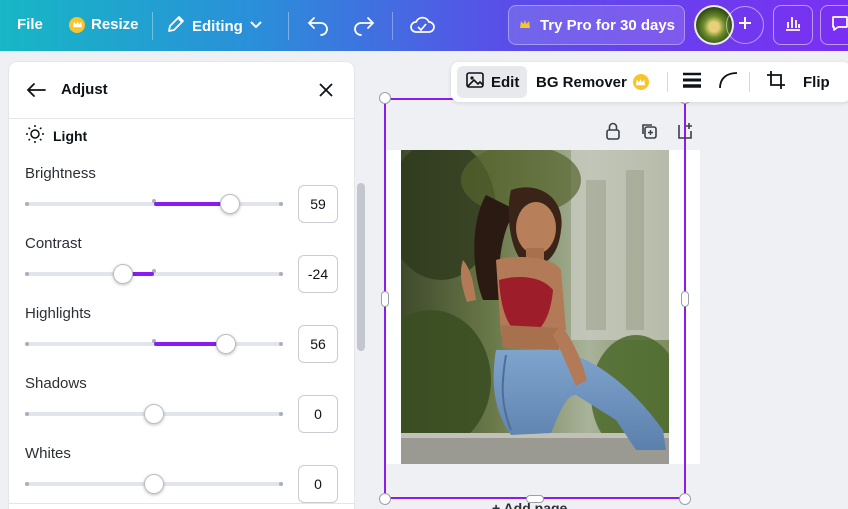 The image size is (848, 509). I want to click on lock-icon, so click(613, 133).